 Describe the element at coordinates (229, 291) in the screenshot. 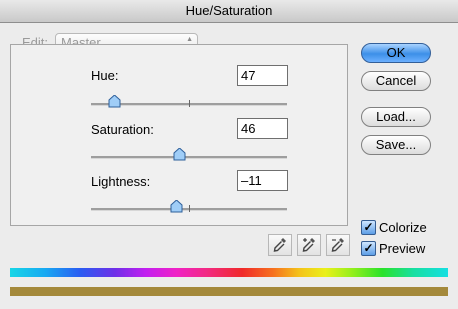

I see `output-color-bar` at that location.